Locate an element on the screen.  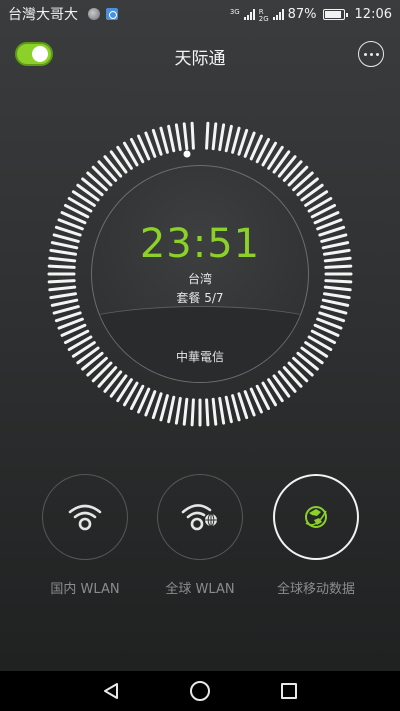
operator-label: 中華電信 is located at coordinates (199, 357).